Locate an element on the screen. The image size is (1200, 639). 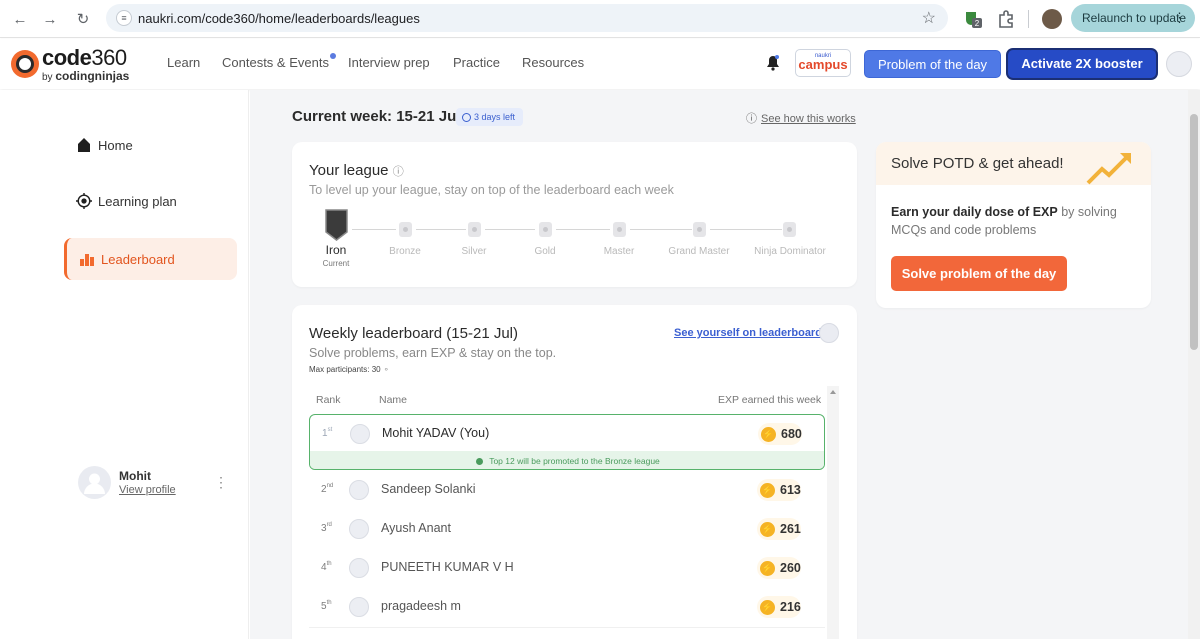
see-yourself-link: See yourself on leaderboard is located at coordinates (748, 333).